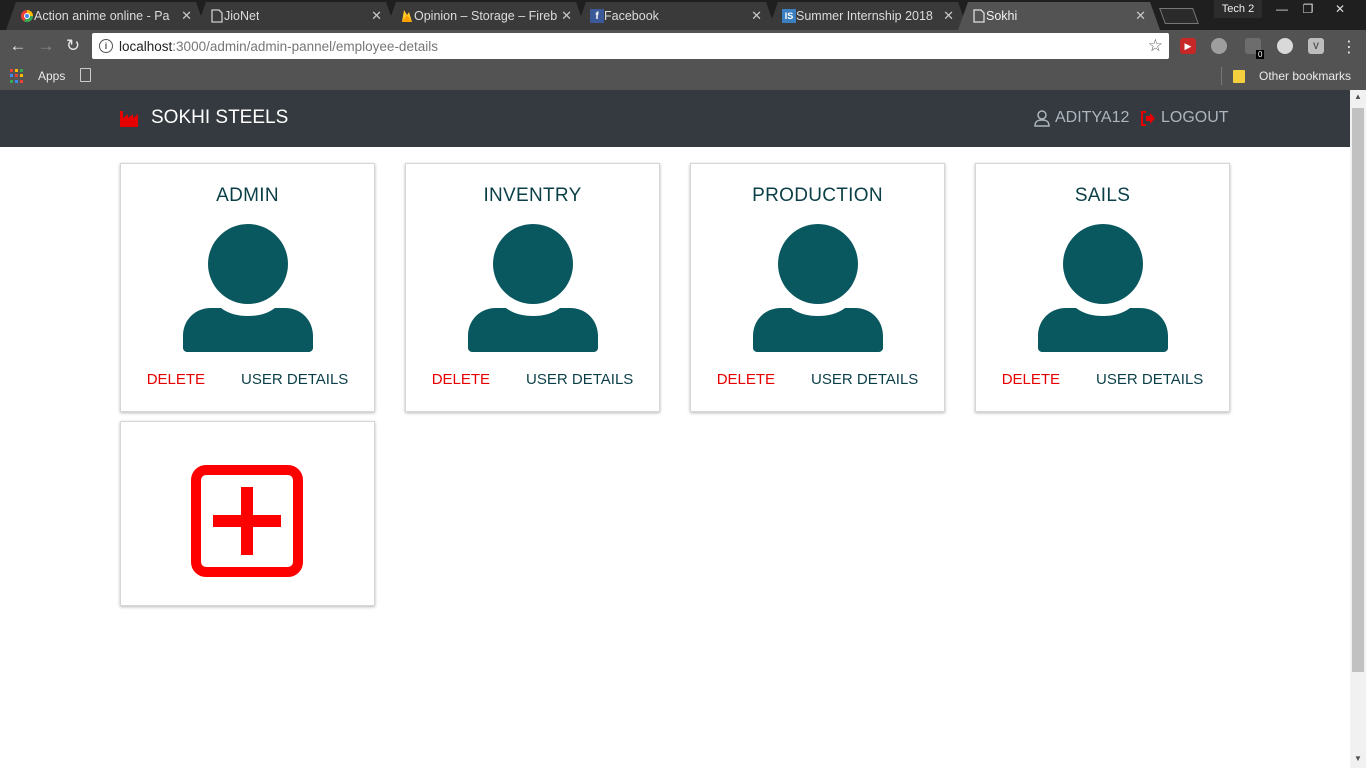  Describe the element at coordinates (675, 118) in the screenshot. I see `app-navbar: SOKHI STEELS ADITYA12 LOGOUT` at that location.